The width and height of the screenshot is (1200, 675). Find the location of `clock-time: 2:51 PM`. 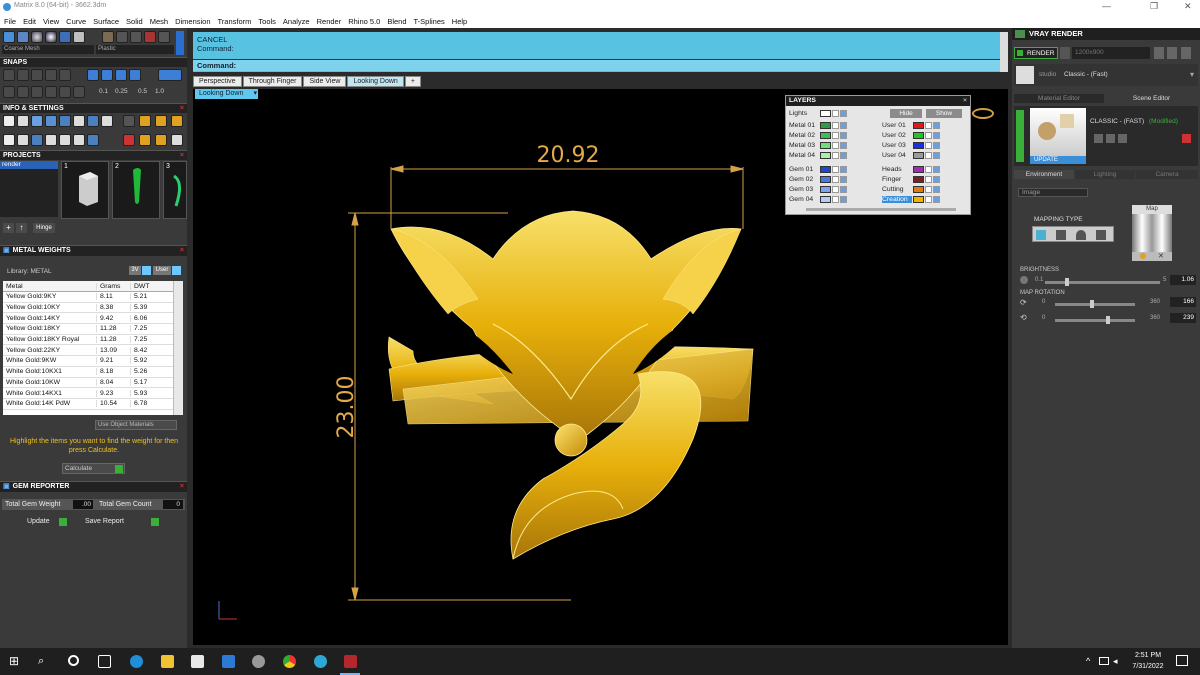

clock-time: 2:51 PM is located at coordinates (1148, 655).